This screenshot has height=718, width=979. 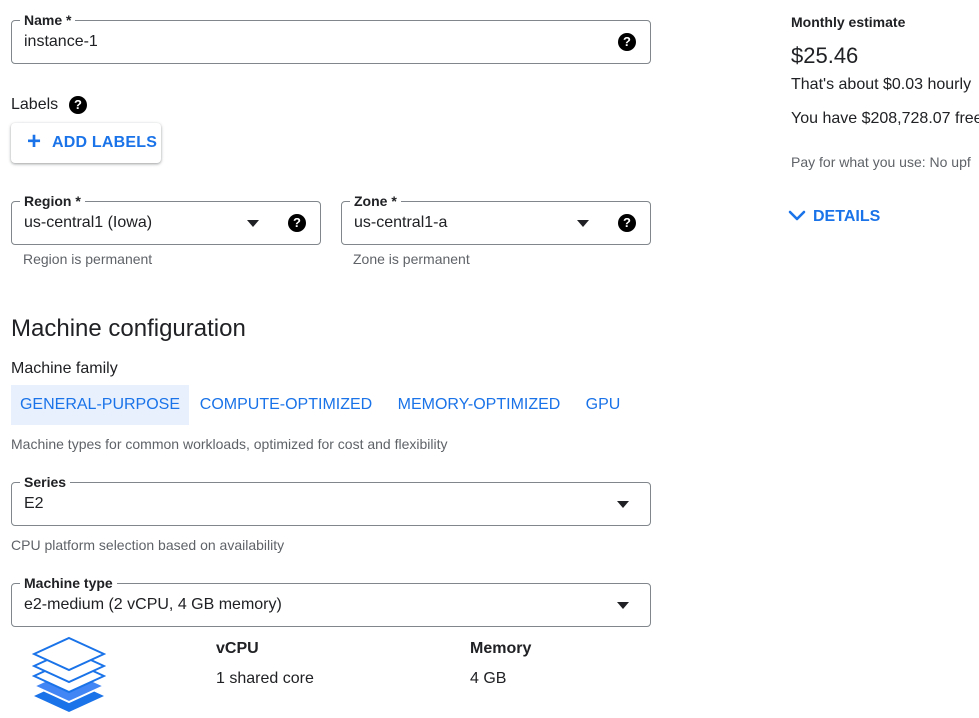 What do you see at coordinates (237, 648) in the screenshot?
I see `vcpu-label: vCPU` at bounding box center [237, 648].